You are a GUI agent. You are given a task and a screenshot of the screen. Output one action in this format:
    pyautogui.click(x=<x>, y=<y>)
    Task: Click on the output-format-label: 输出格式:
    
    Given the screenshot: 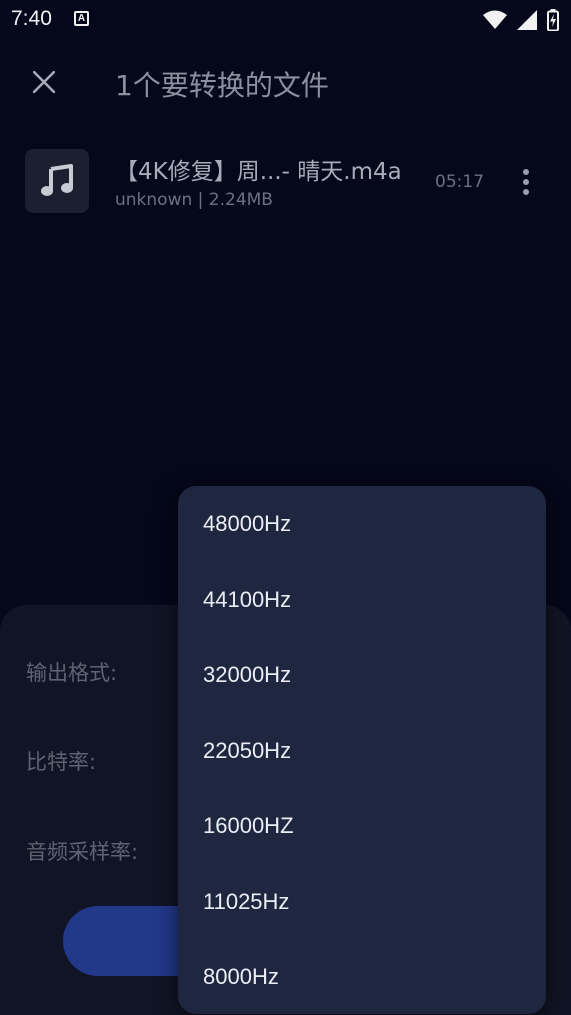 What is the action you would take?
    pyautogui.click(x=72, y=673)
    